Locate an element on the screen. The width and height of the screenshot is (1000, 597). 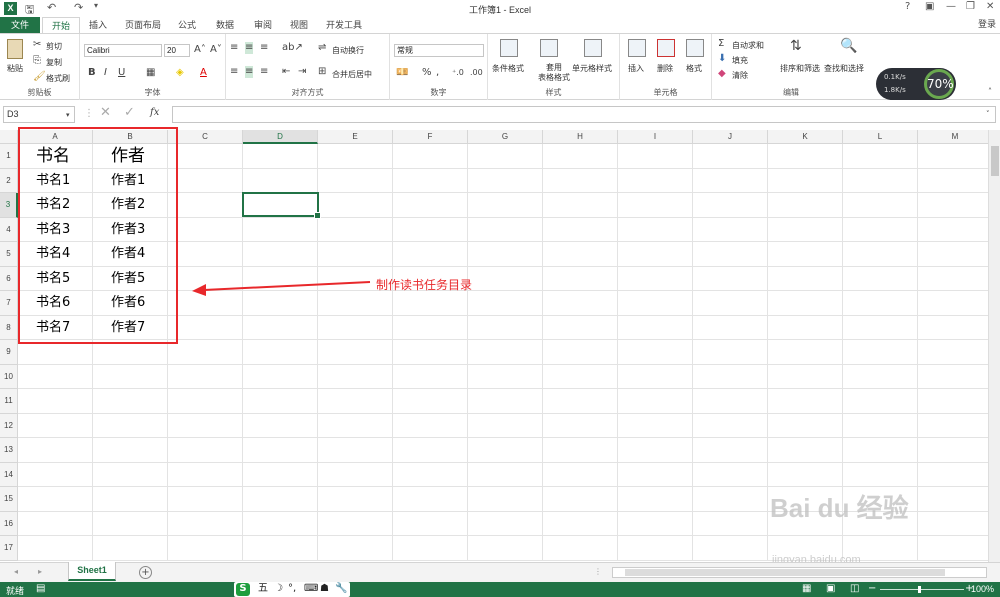
column-header-d: D is located at coordinates (280, 137).